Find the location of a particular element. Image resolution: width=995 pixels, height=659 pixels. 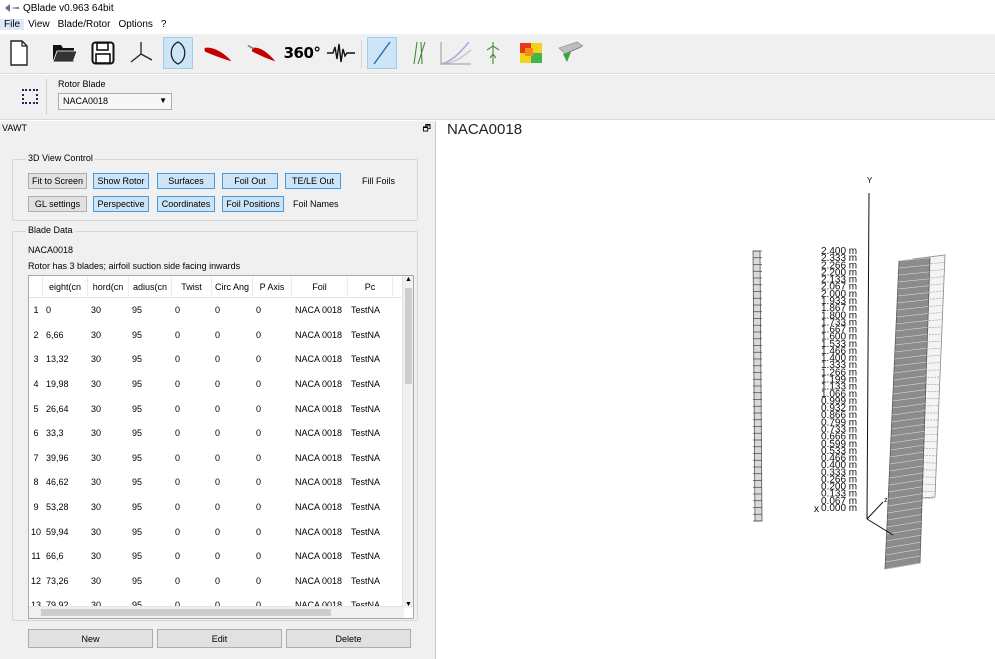

table-row: 2 6,66 30 95 0 0 0 NACA 0018 TestNA is located at coordinates (216, 335).